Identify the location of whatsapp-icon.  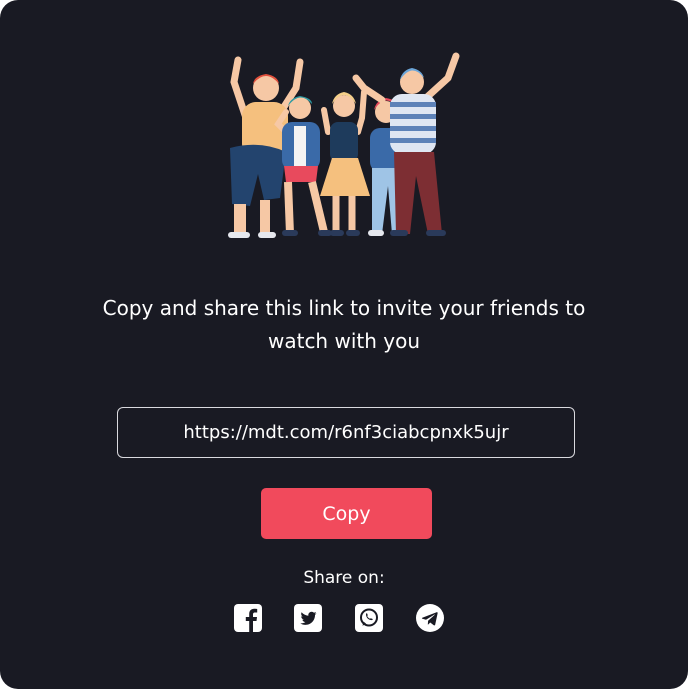
(369, 618).